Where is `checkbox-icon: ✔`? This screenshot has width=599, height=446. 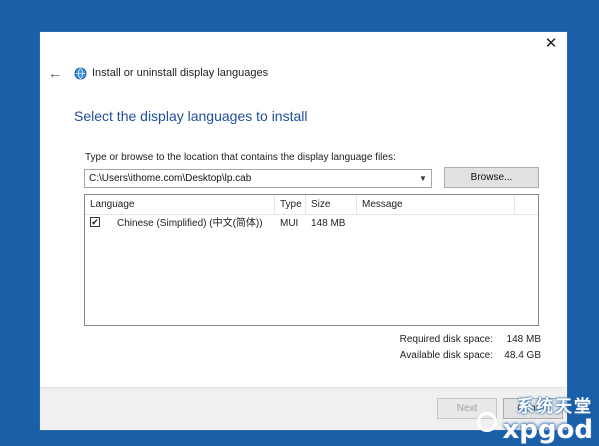 checkbox-icon: ✔ is located at coordinates (95, 222).